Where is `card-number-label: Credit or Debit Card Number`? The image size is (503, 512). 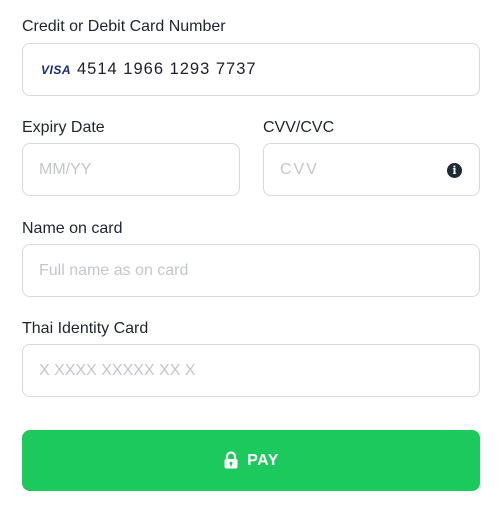 card-number-label: Credit or Debit Card Number is located at coordinates (124, 26).